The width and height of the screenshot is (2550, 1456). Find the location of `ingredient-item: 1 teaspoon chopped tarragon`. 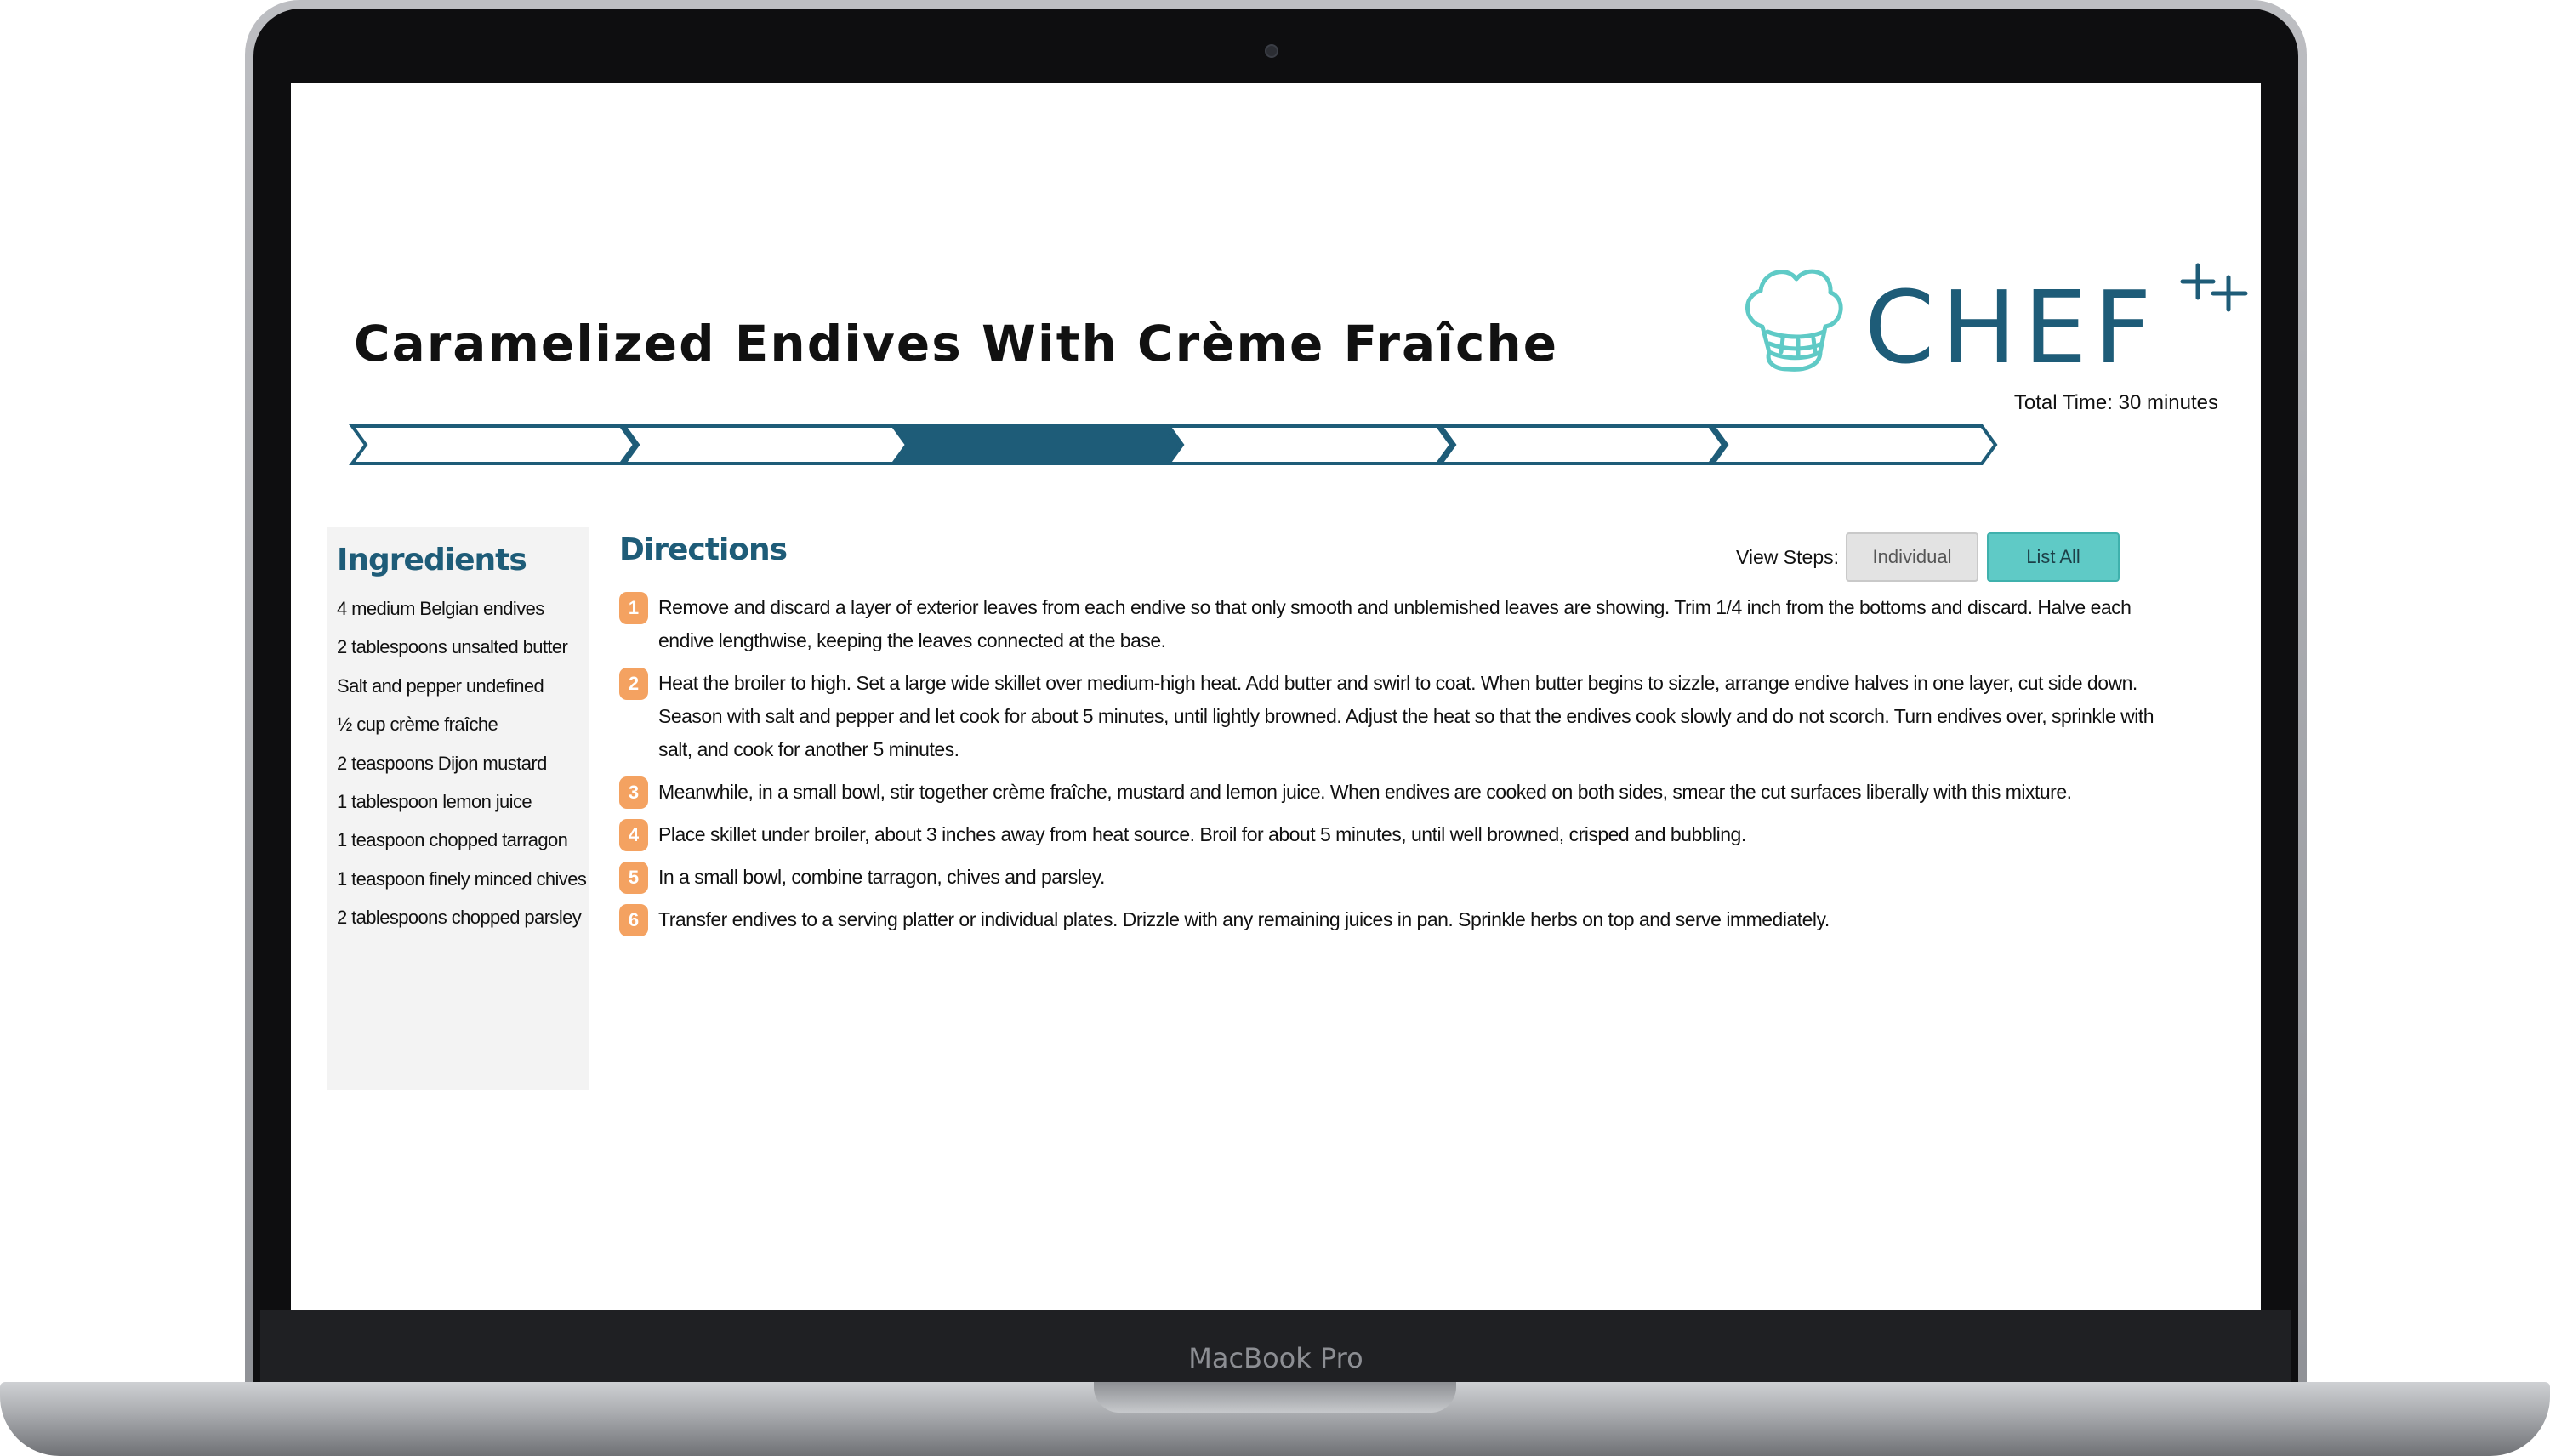

ingredient-item: 1 teaspoon chopped tarragon is located at coordinates (452, 840).